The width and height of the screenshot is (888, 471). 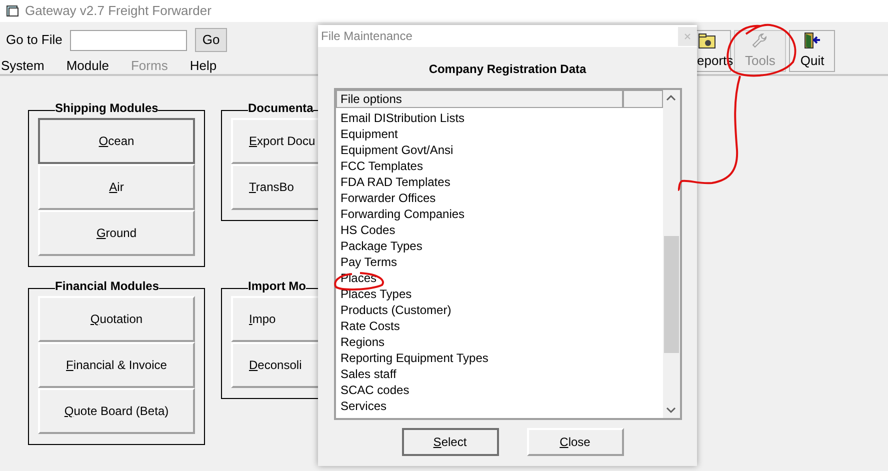 I want to click on dialog-button: Close, so click(x=575, y=442).